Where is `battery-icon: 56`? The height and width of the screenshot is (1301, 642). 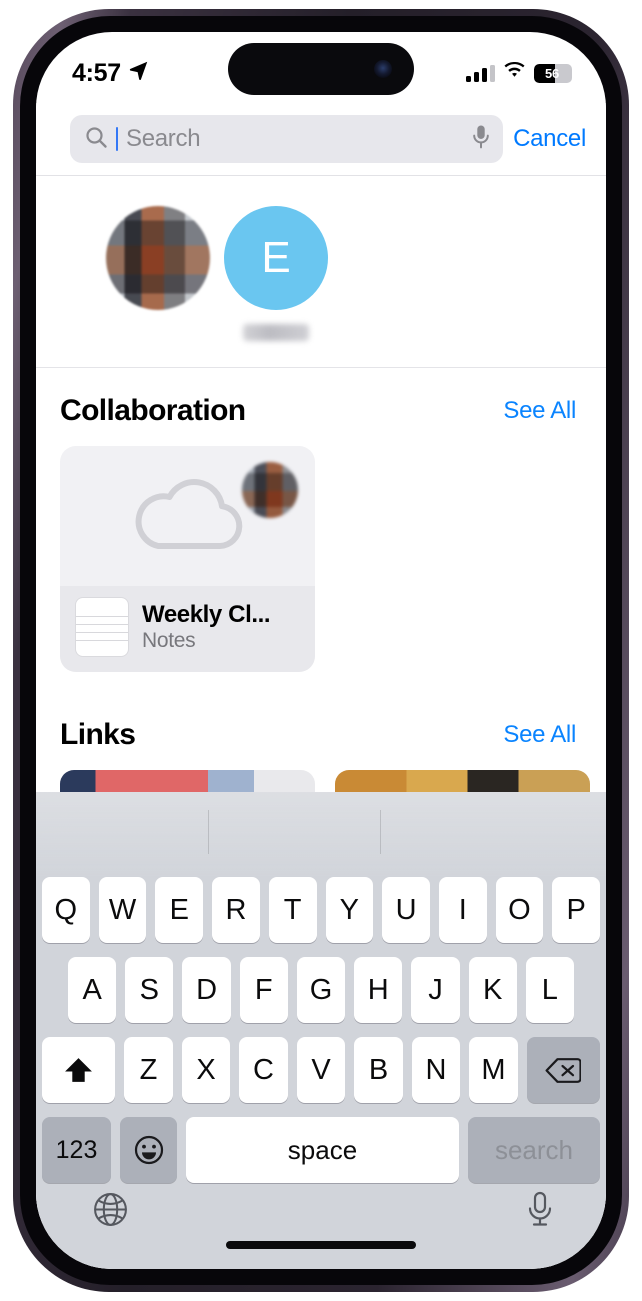
battery-icon: 56 is located at coordinates (553, 73).